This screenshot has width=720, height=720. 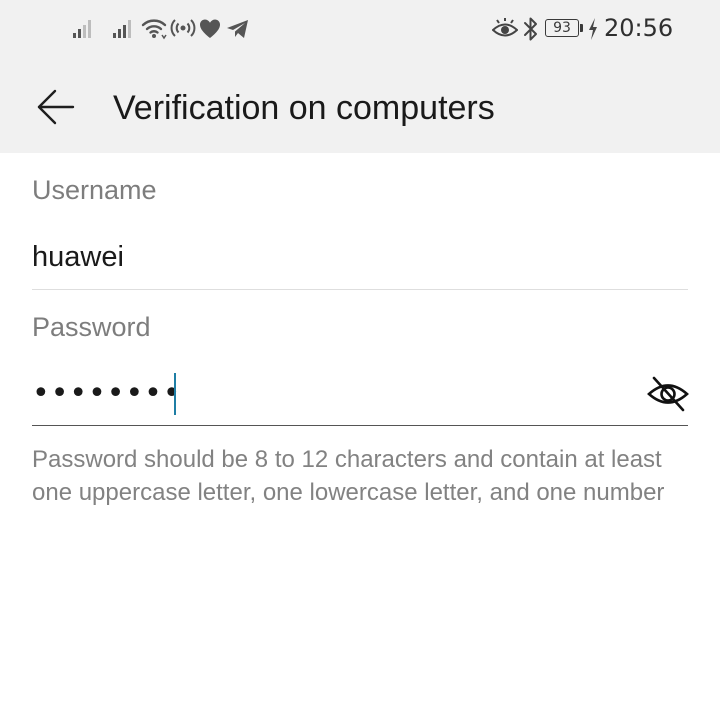 I want to click on username-value: huawei, so click(x=78, y=257).